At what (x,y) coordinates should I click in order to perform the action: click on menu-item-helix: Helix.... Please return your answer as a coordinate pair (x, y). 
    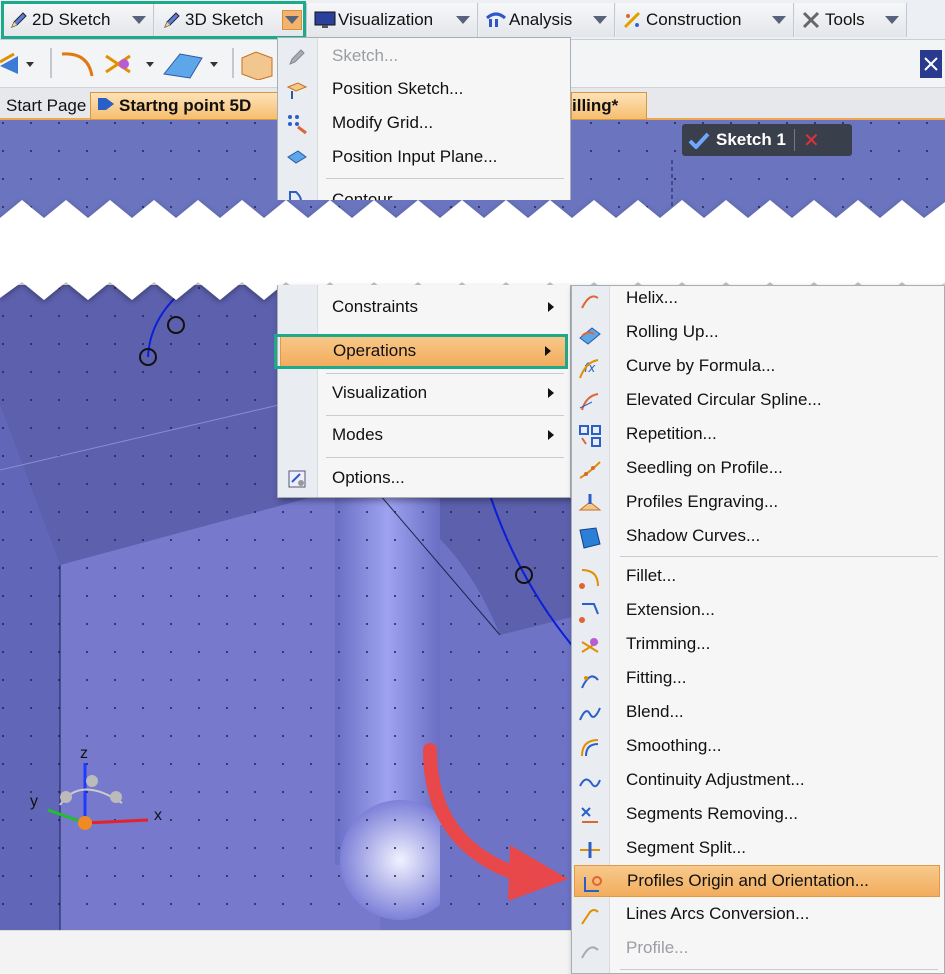
    Looking at the image, I should click on (758, 299).